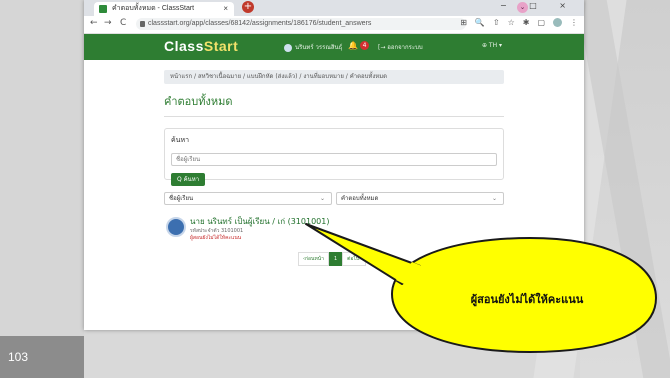 This screenshot has width=670, height=378. I want to click on grading-status: ผู้สอนยังไม่ได้ให้คะแนน, so click(216, 238).